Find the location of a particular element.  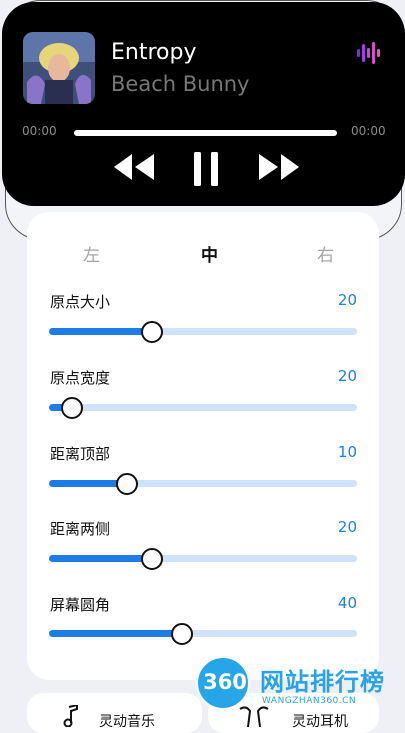

setting-value-screen-radius: 40 is located at coordinates (347, 603).